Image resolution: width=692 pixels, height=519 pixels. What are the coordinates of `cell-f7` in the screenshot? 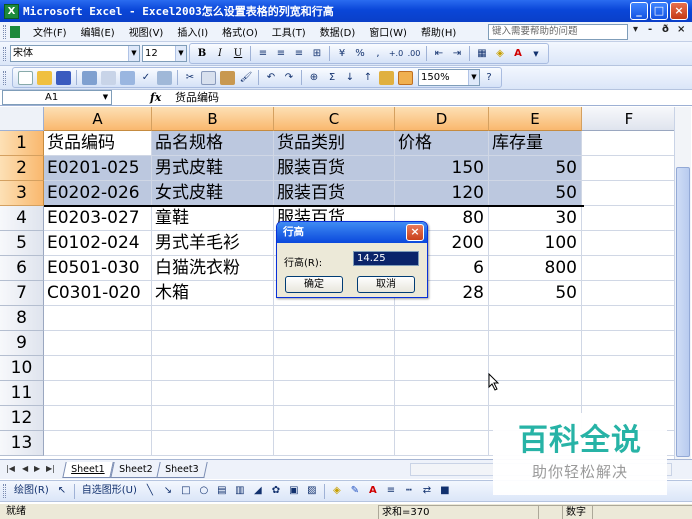 It's located at (629, 293).